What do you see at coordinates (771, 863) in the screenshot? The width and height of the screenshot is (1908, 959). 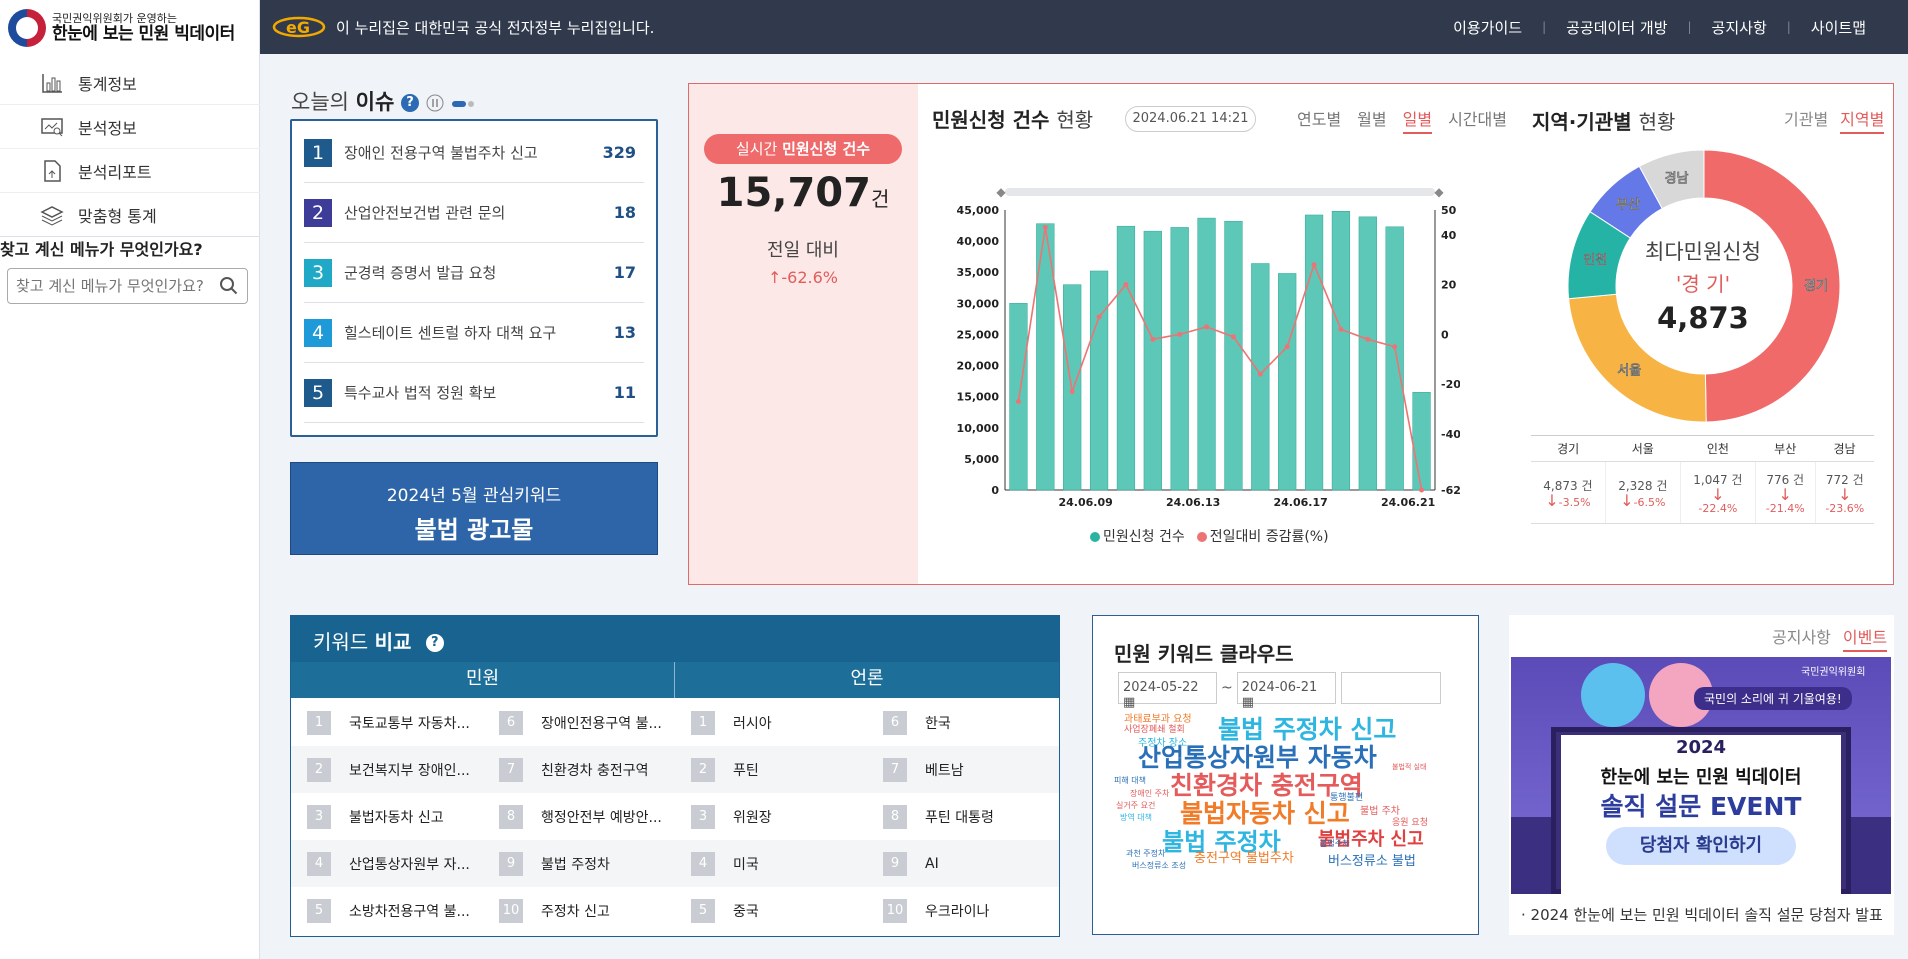 I see `compare-keyword: 4 미국` at bounding box center [771, 863].